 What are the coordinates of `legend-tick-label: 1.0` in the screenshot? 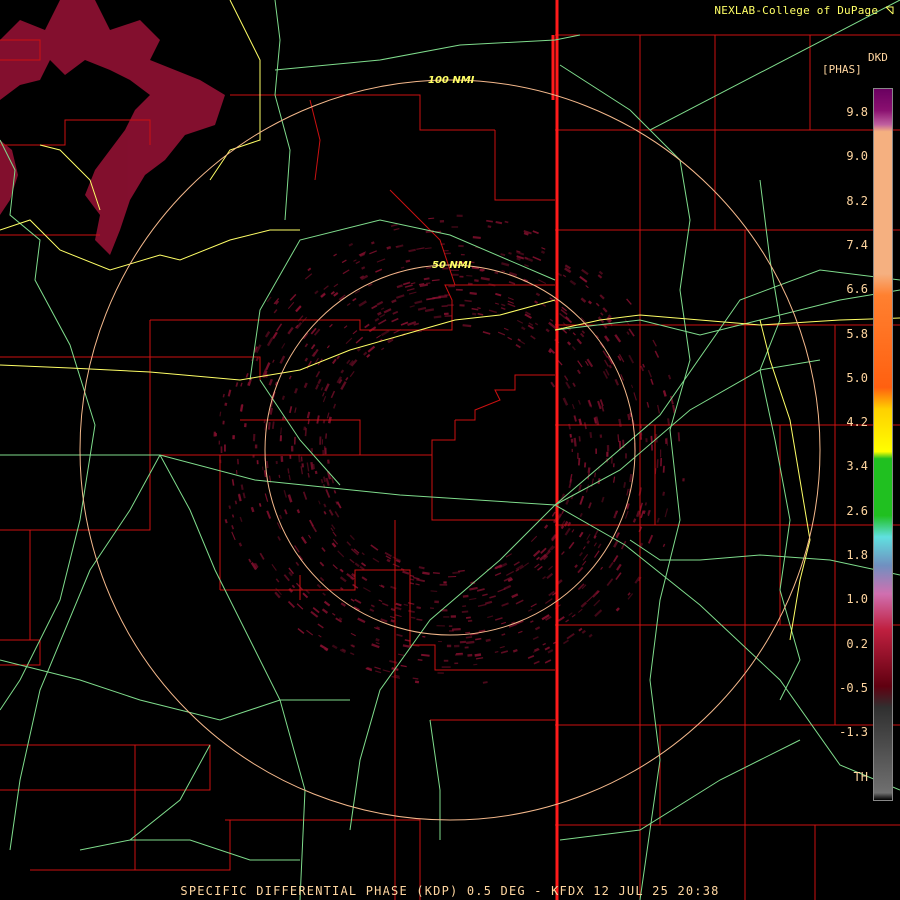 It's located at (857, 599).